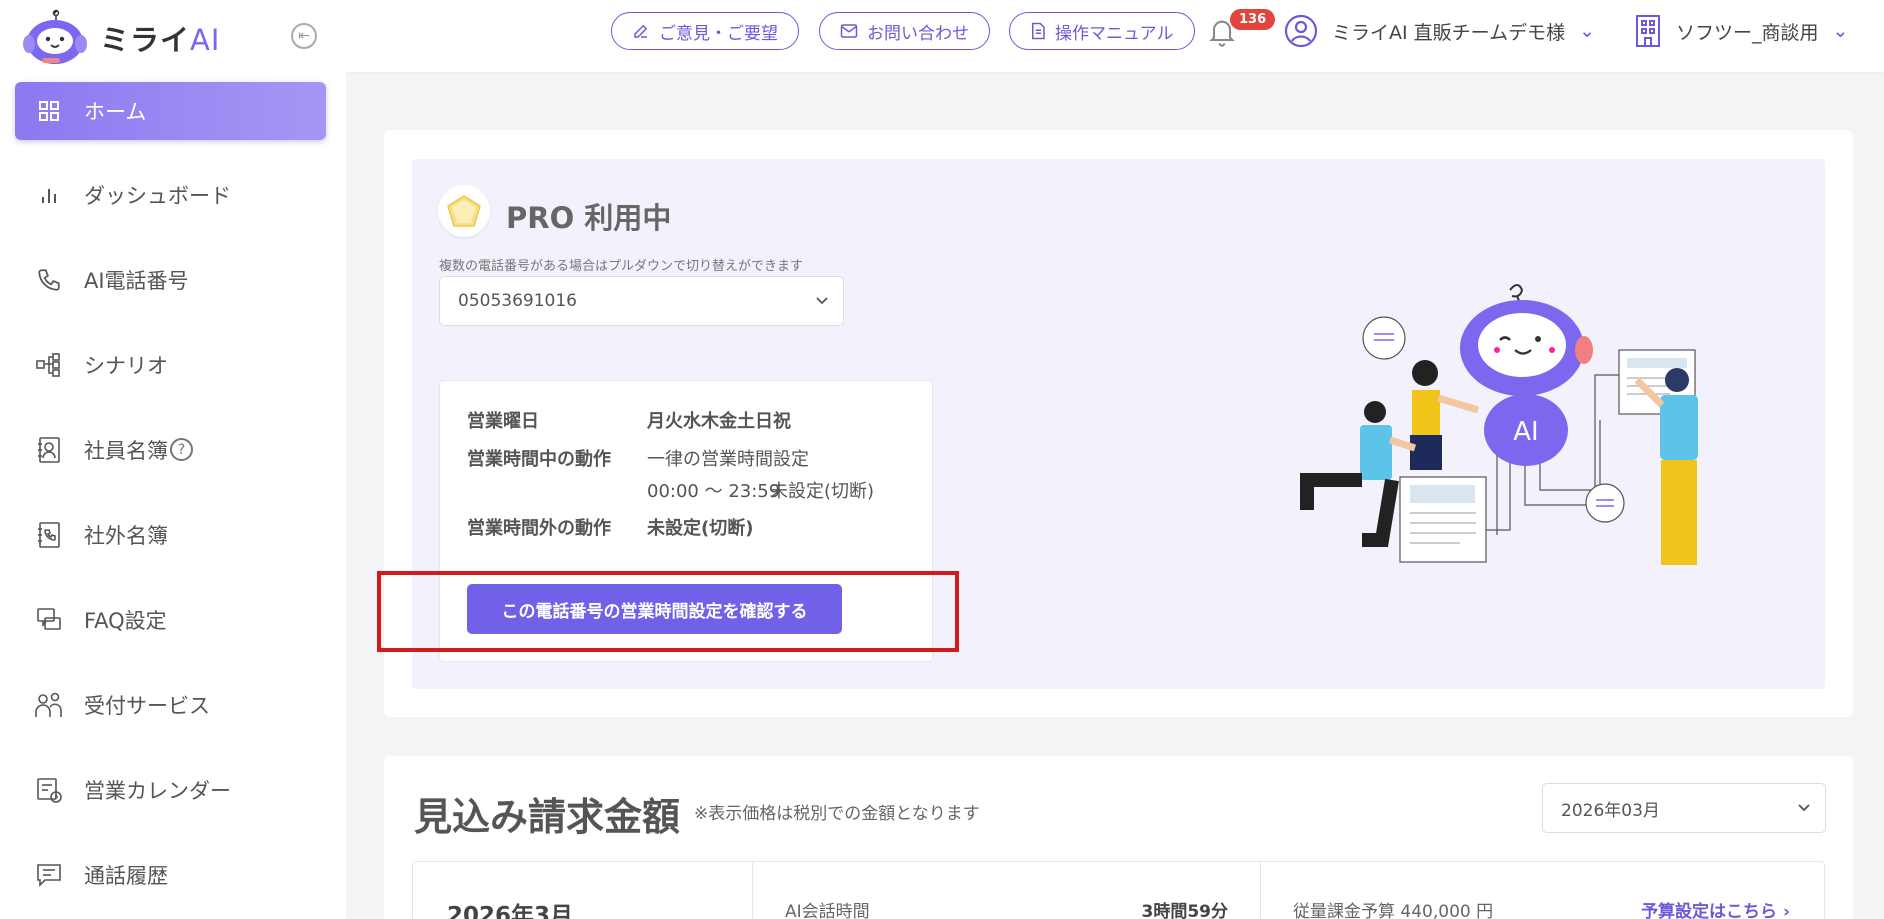 This screenshot has width=1884, height=919. I want to click on building-icon, so click(1648, 31).